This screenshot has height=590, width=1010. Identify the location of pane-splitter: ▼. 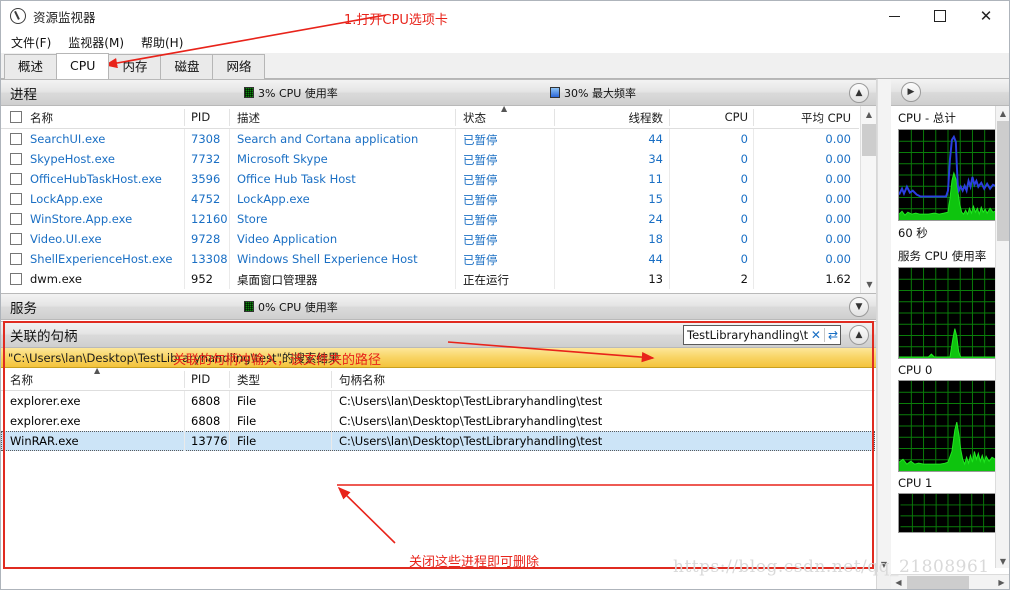
(884, 334).